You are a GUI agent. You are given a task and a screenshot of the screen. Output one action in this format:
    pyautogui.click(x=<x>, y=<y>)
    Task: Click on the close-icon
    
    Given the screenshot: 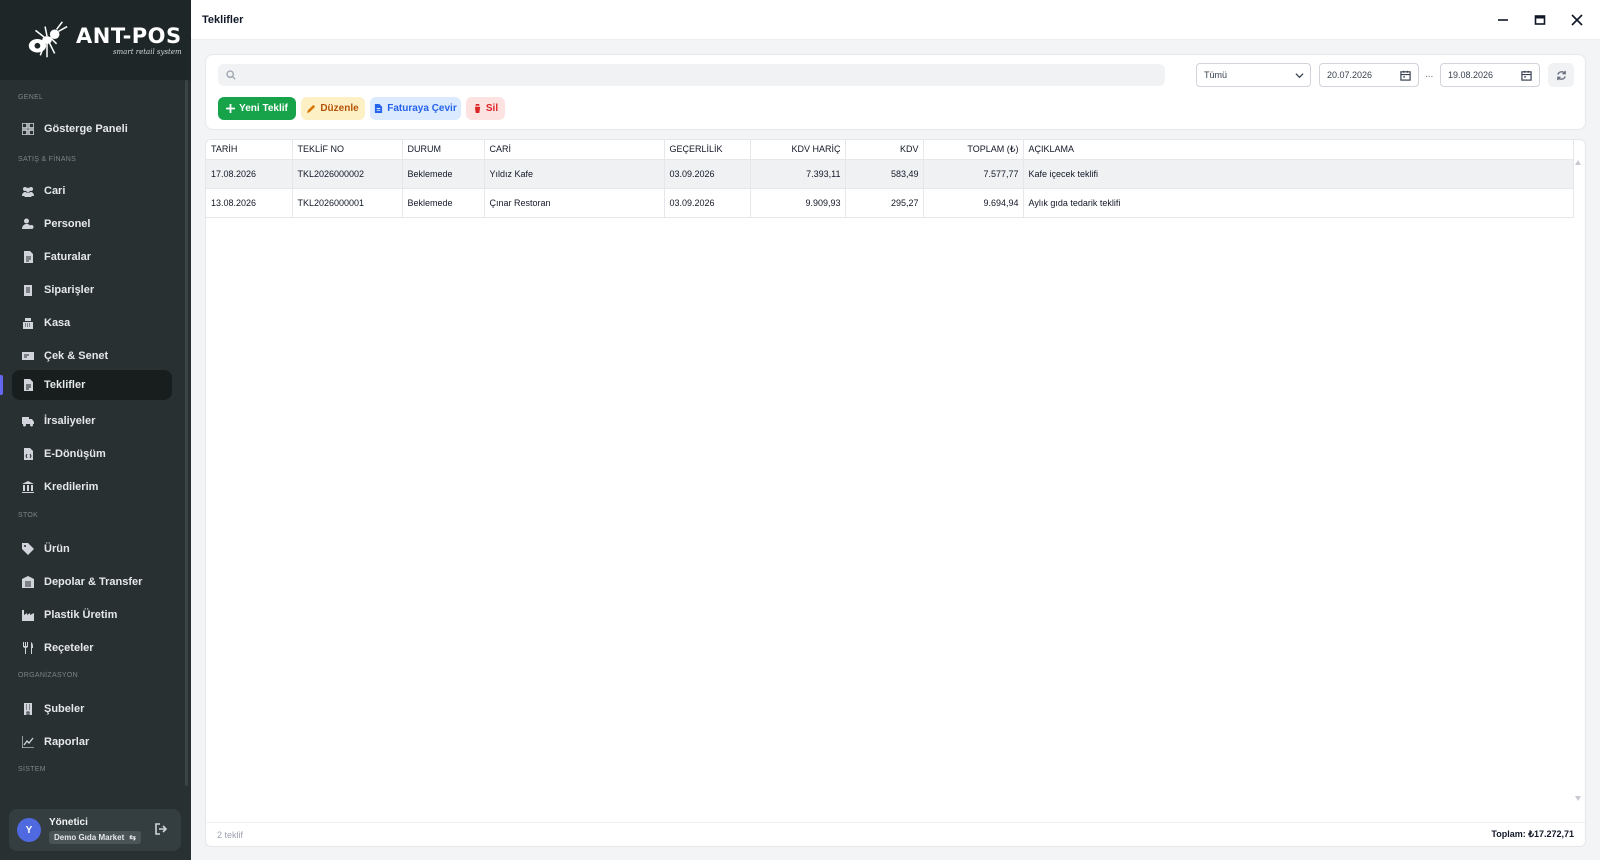 What is the action you would take?
    pyautogui.click(x=1577, y=20)
    